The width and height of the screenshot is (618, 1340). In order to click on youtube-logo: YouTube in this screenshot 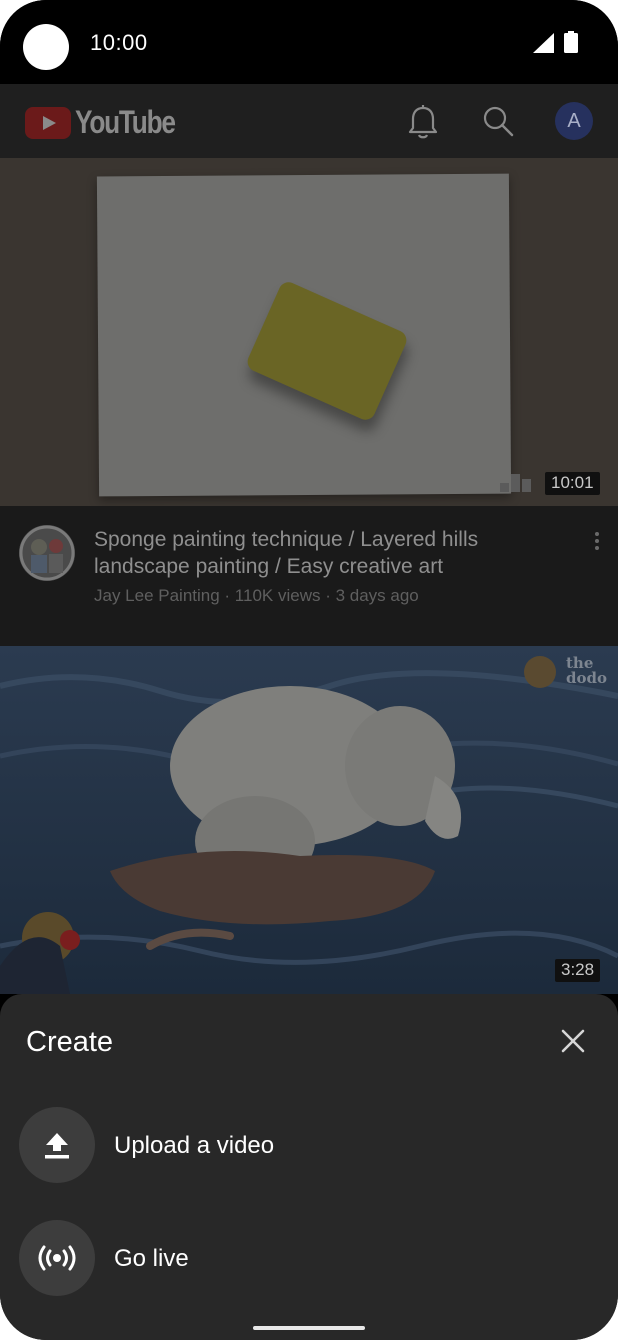, I will do `click(111, 122)`.